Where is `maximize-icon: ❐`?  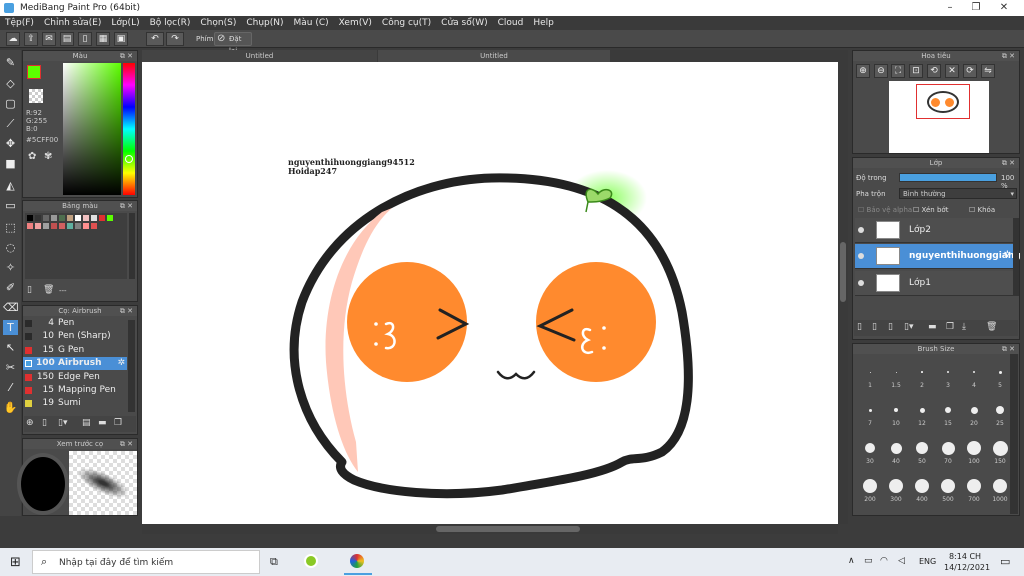 maximize-icon: ❐ is located at coordinates (976, 8).